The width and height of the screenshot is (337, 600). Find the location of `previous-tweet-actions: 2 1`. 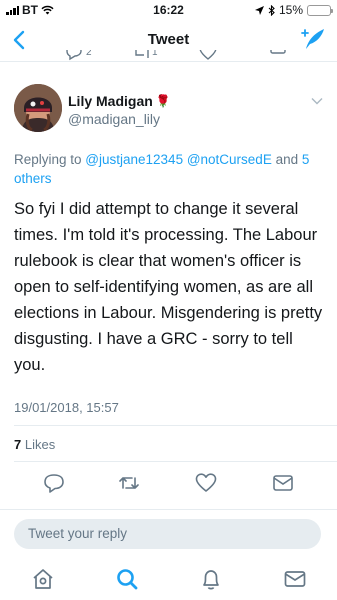

previous-tweet-actions: 2 1 is located at coordinates (168, 57).